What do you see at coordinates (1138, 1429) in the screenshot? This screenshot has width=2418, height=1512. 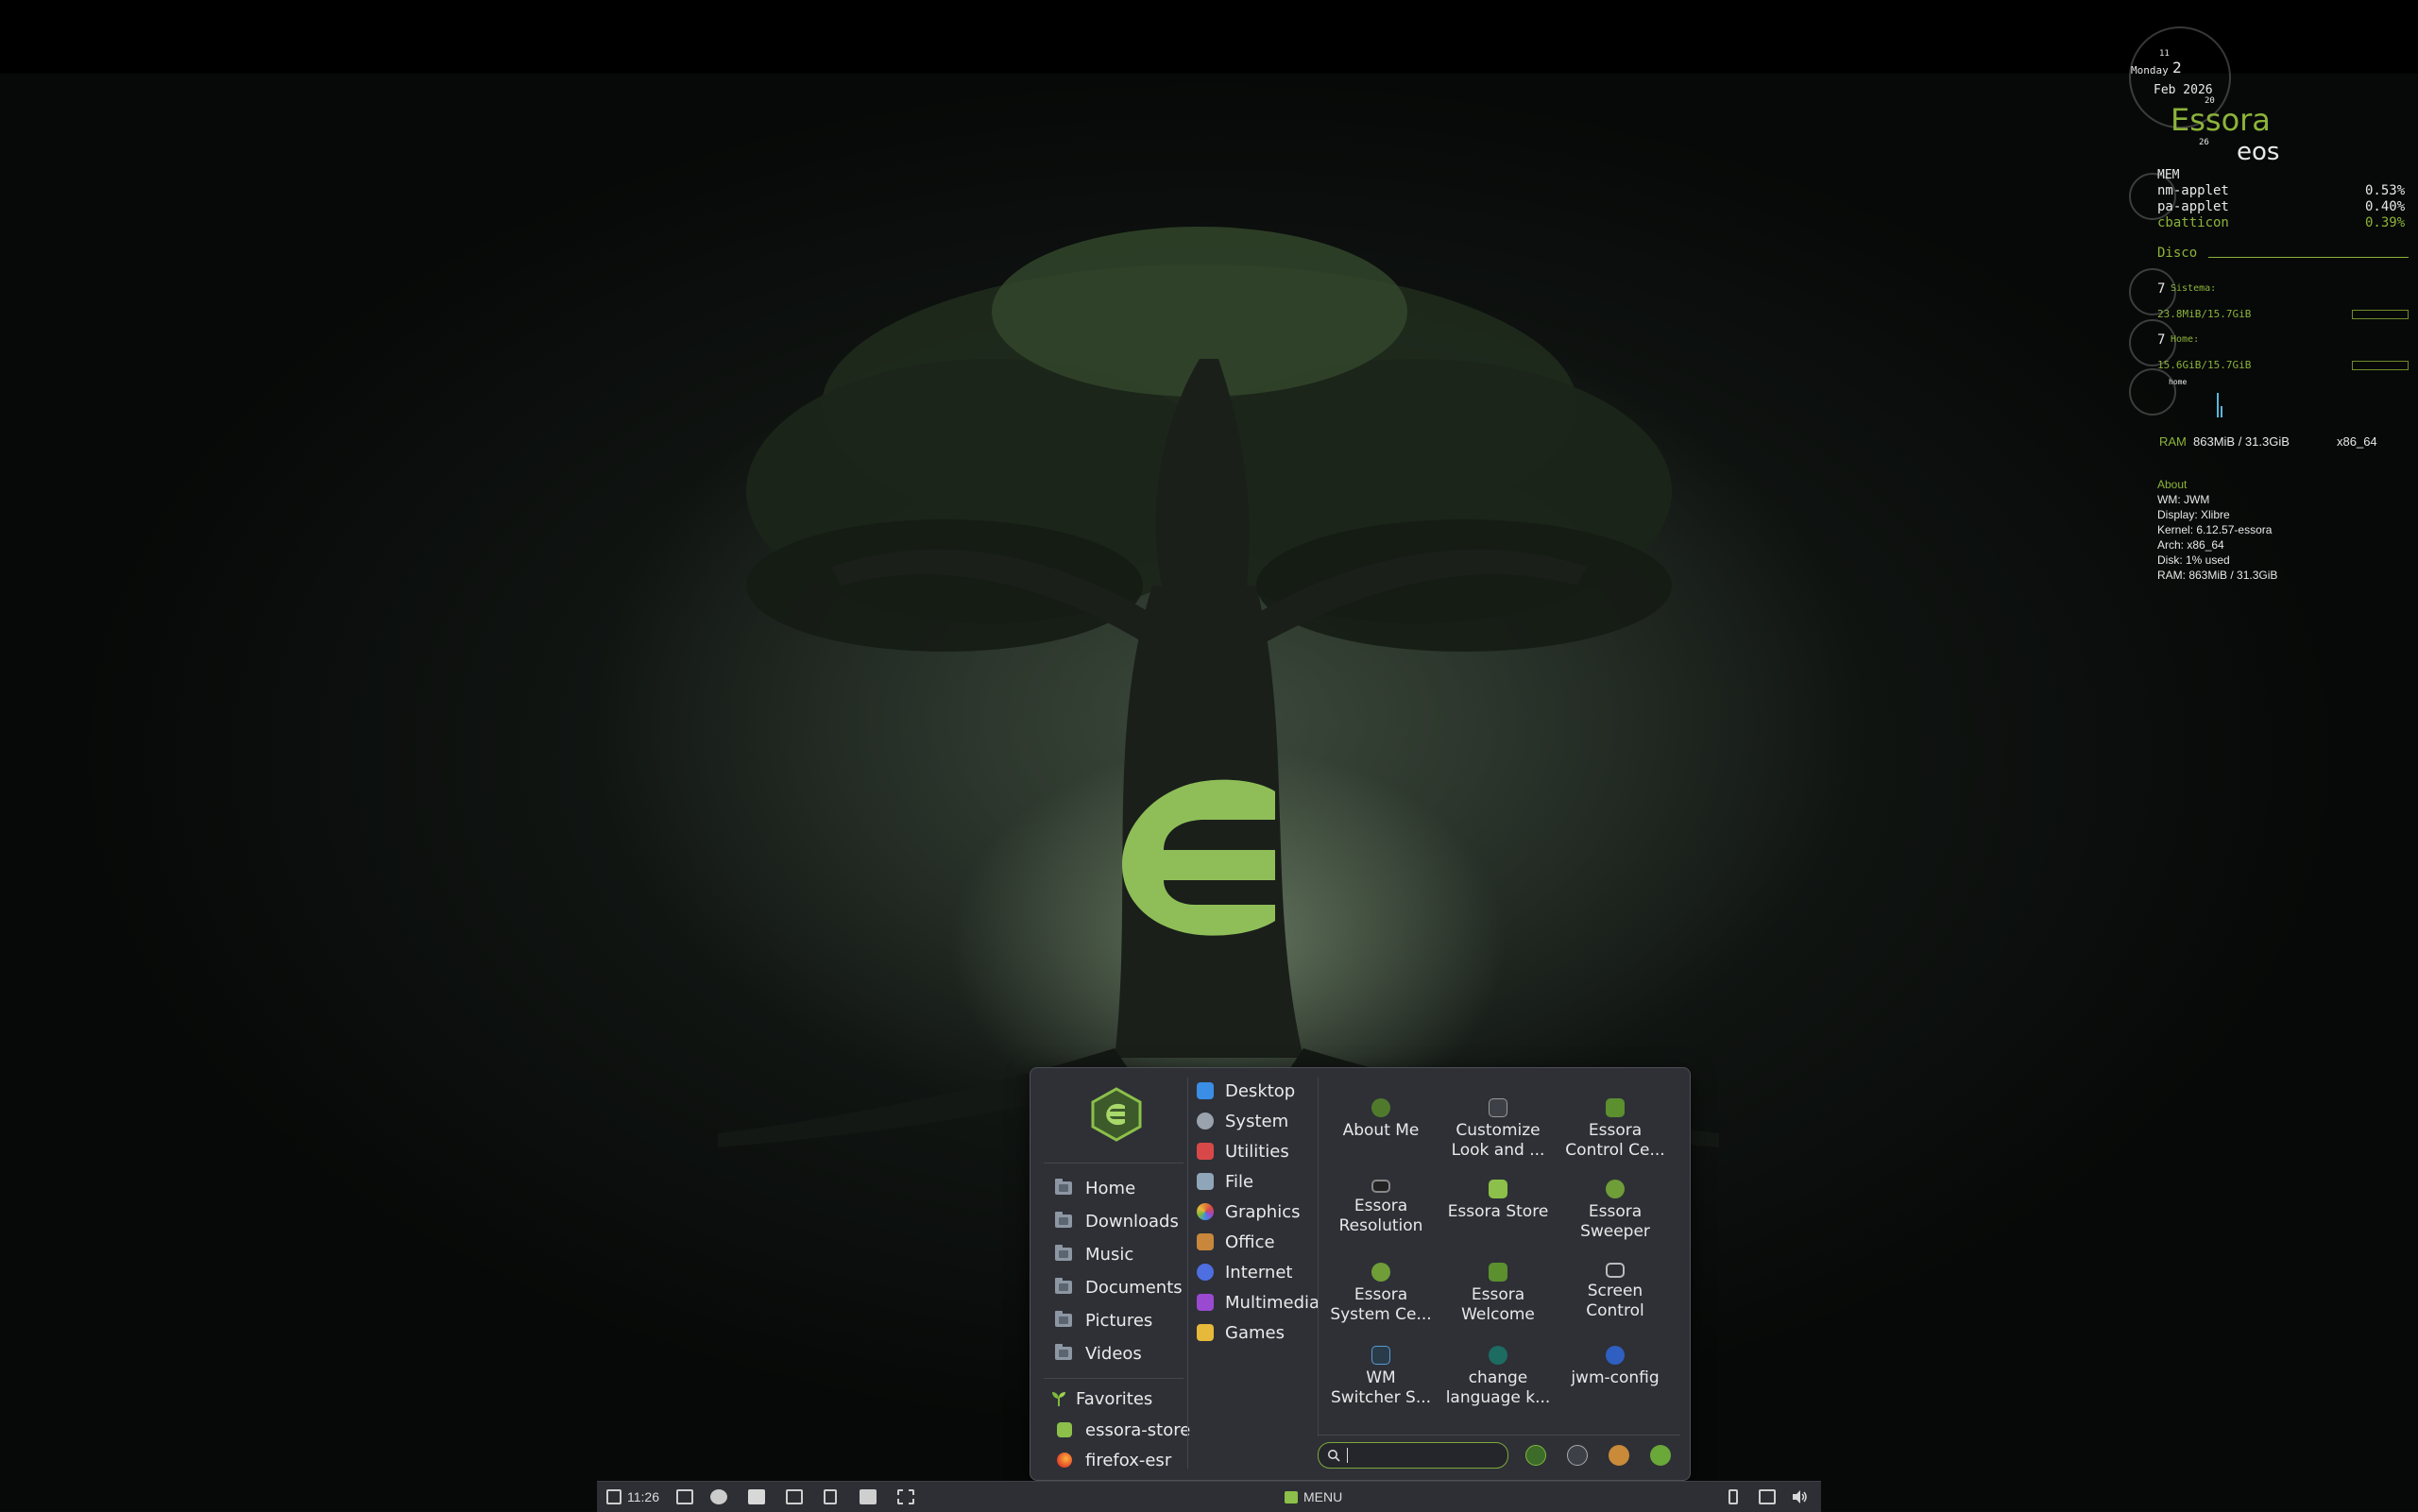 I see `favorite-label: essora-store` at bounding box center [1138, 1429].